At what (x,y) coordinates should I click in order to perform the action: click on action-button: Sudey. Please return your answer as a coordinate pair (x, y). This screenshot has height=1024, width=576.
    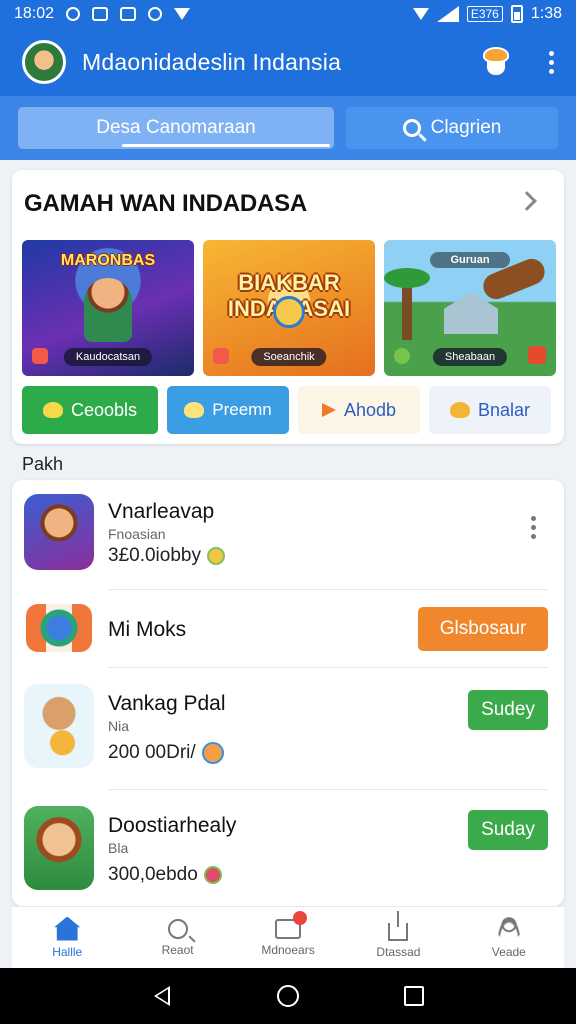
    Looking at the image, I should click on (508, 710).